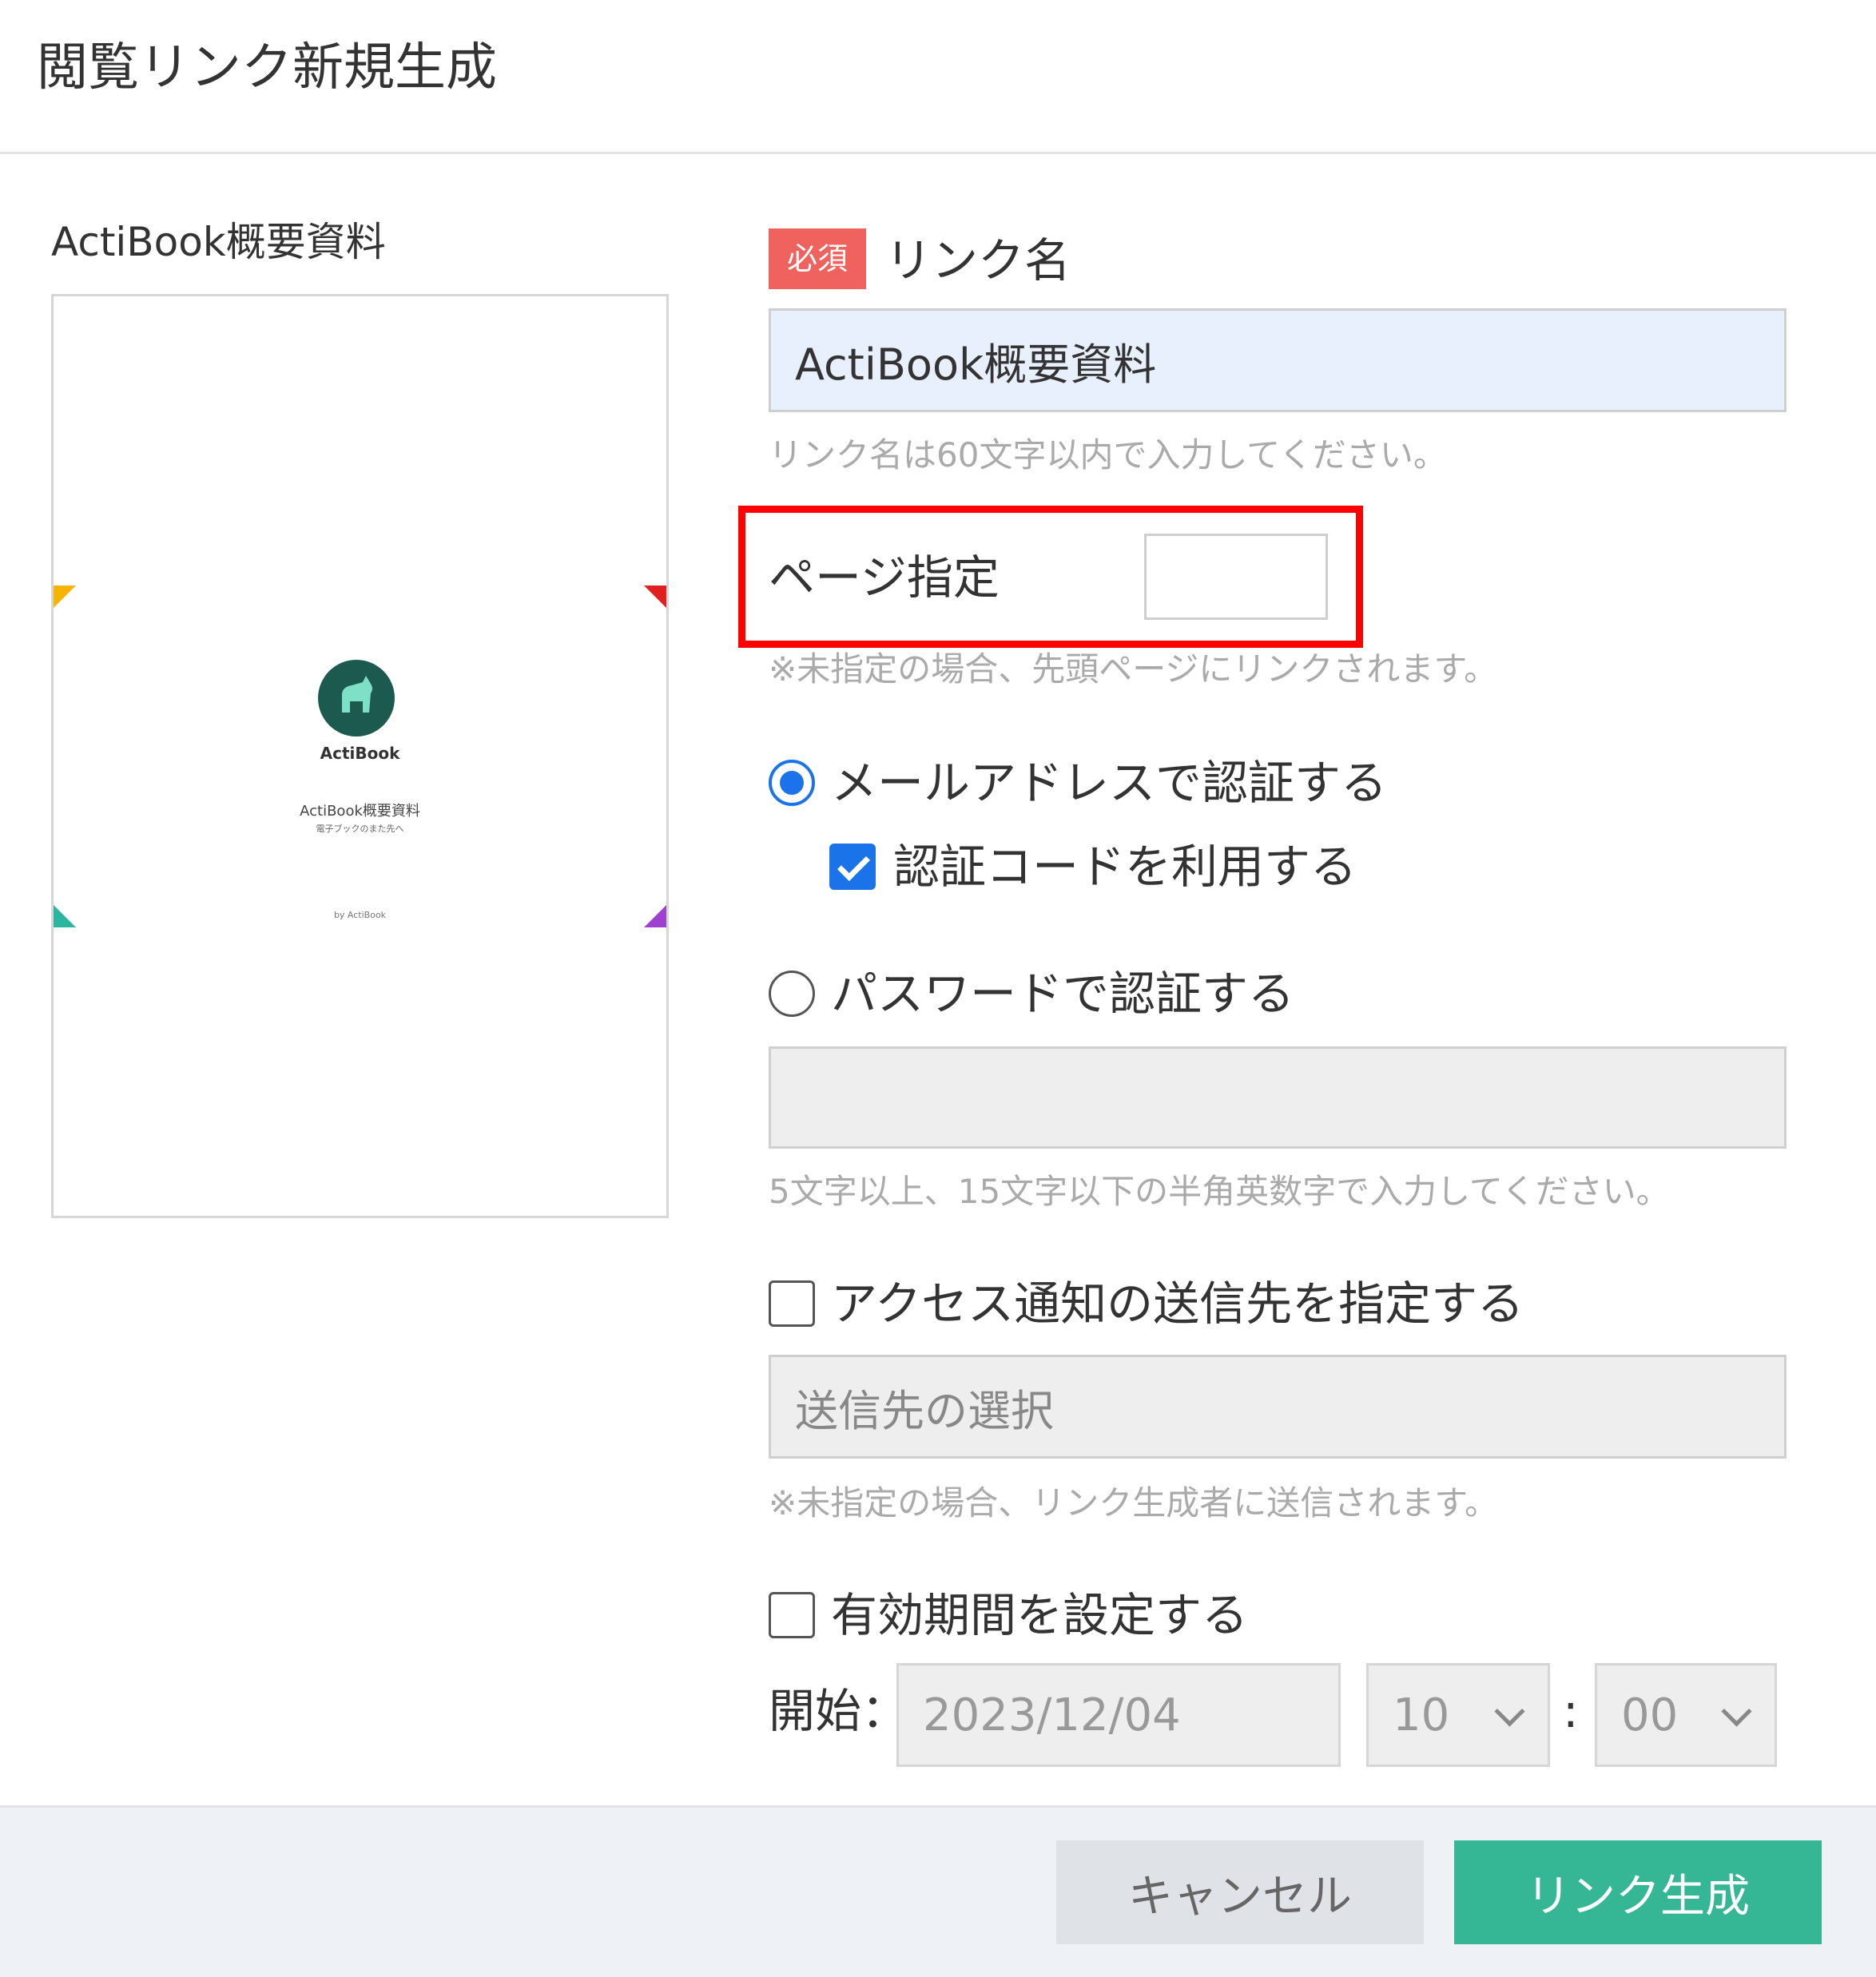 The height and width of the screenshot is (1977, 1876). What do you see at coordinates (1039, 1615) in the screenshot?
I see `expiry-label: 有効期間を設定する` at bounding box center [1039, 1615].